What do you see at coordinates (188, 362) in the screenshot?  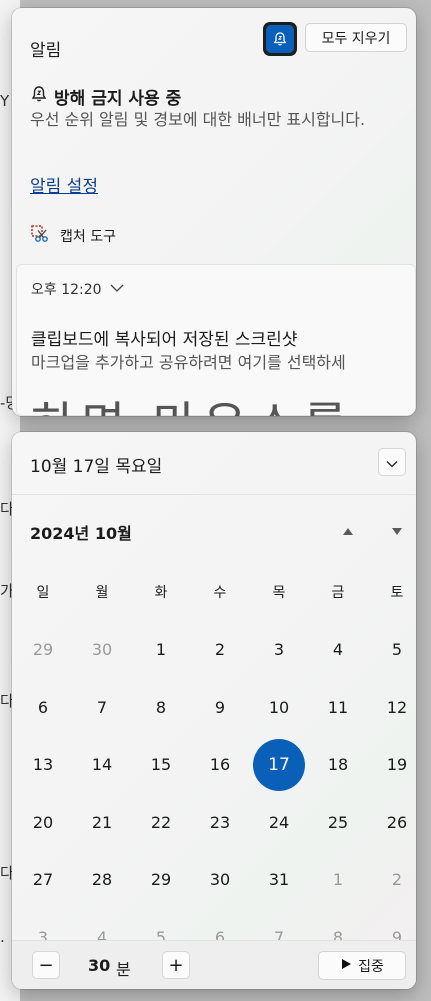 I see `notification-body: 마크업을 추가하고 공유하려면 여기를 선택하세` at bounding box center [188, 362].